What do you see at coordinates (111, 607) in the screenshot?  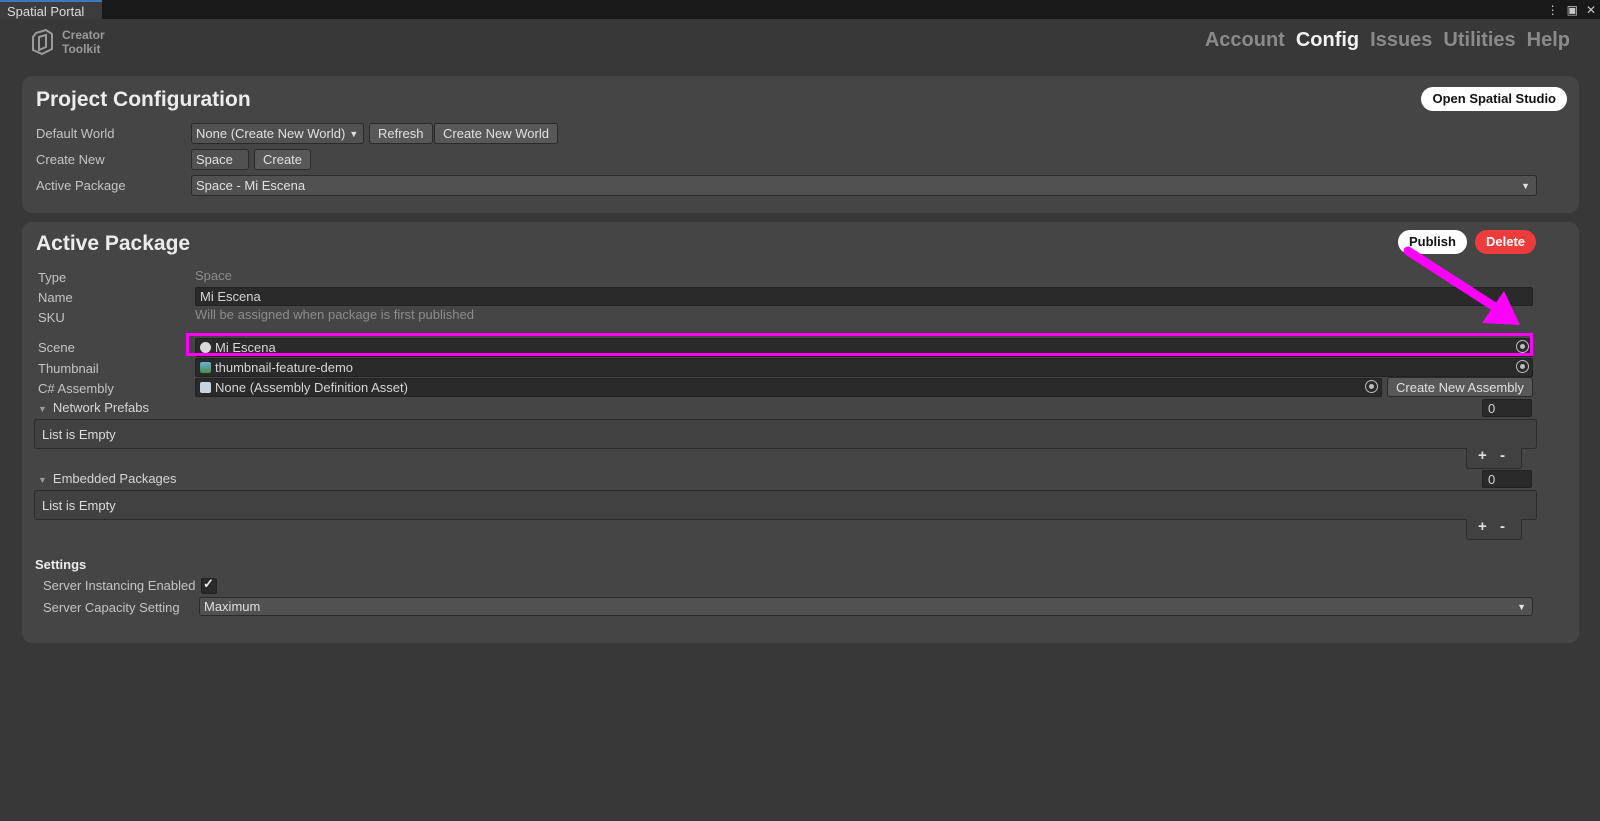 I see `server-capacity-label: Server Capacity Setting` at bounding box center [111, 607].